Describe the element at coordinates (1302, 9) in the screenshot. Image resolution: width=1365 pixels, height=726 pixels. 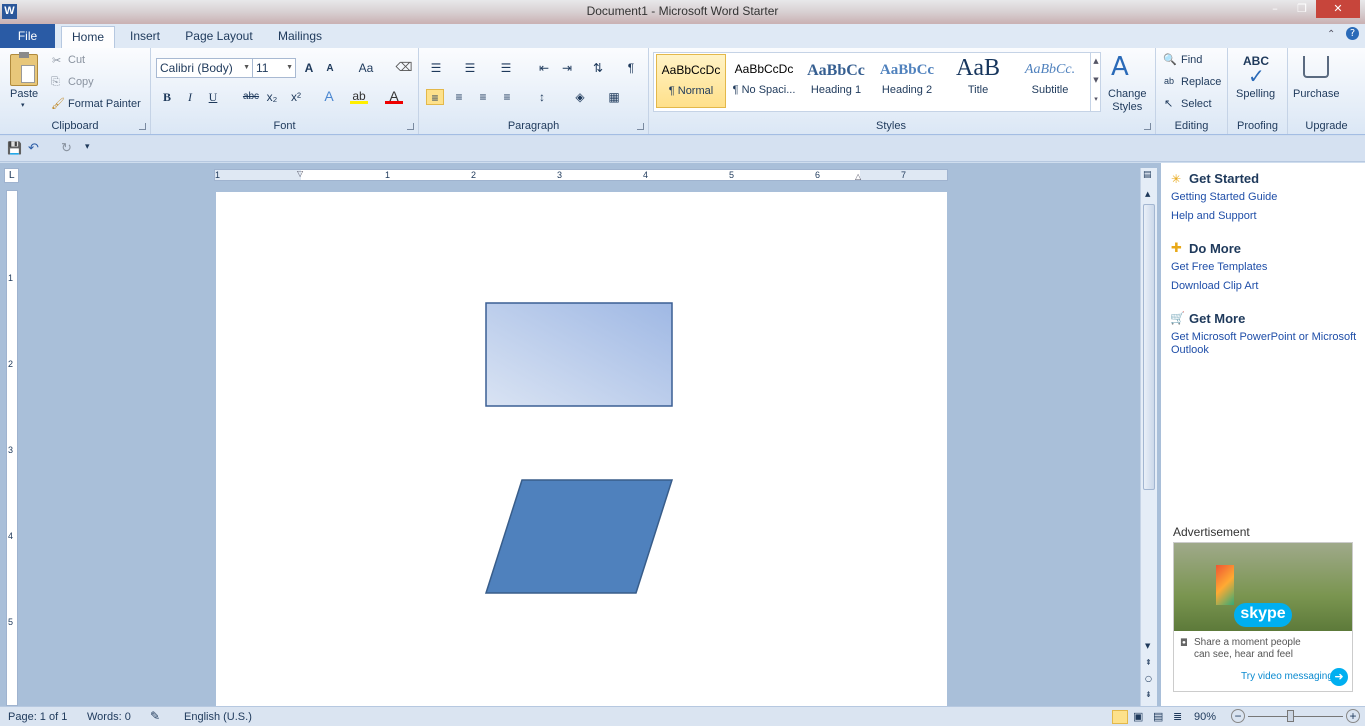
I see `maximize-button: ❐` at that location.